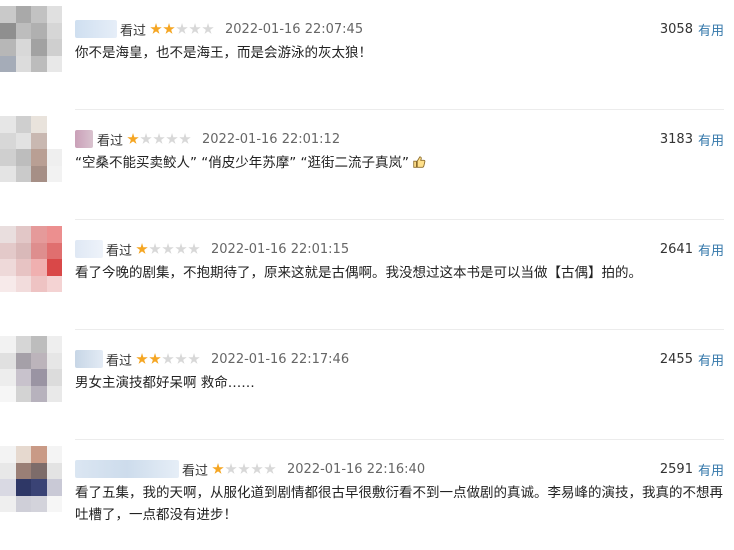 The image size is (734, 550). I want to click on vote-area: 2591 有用, so click(691, 469).